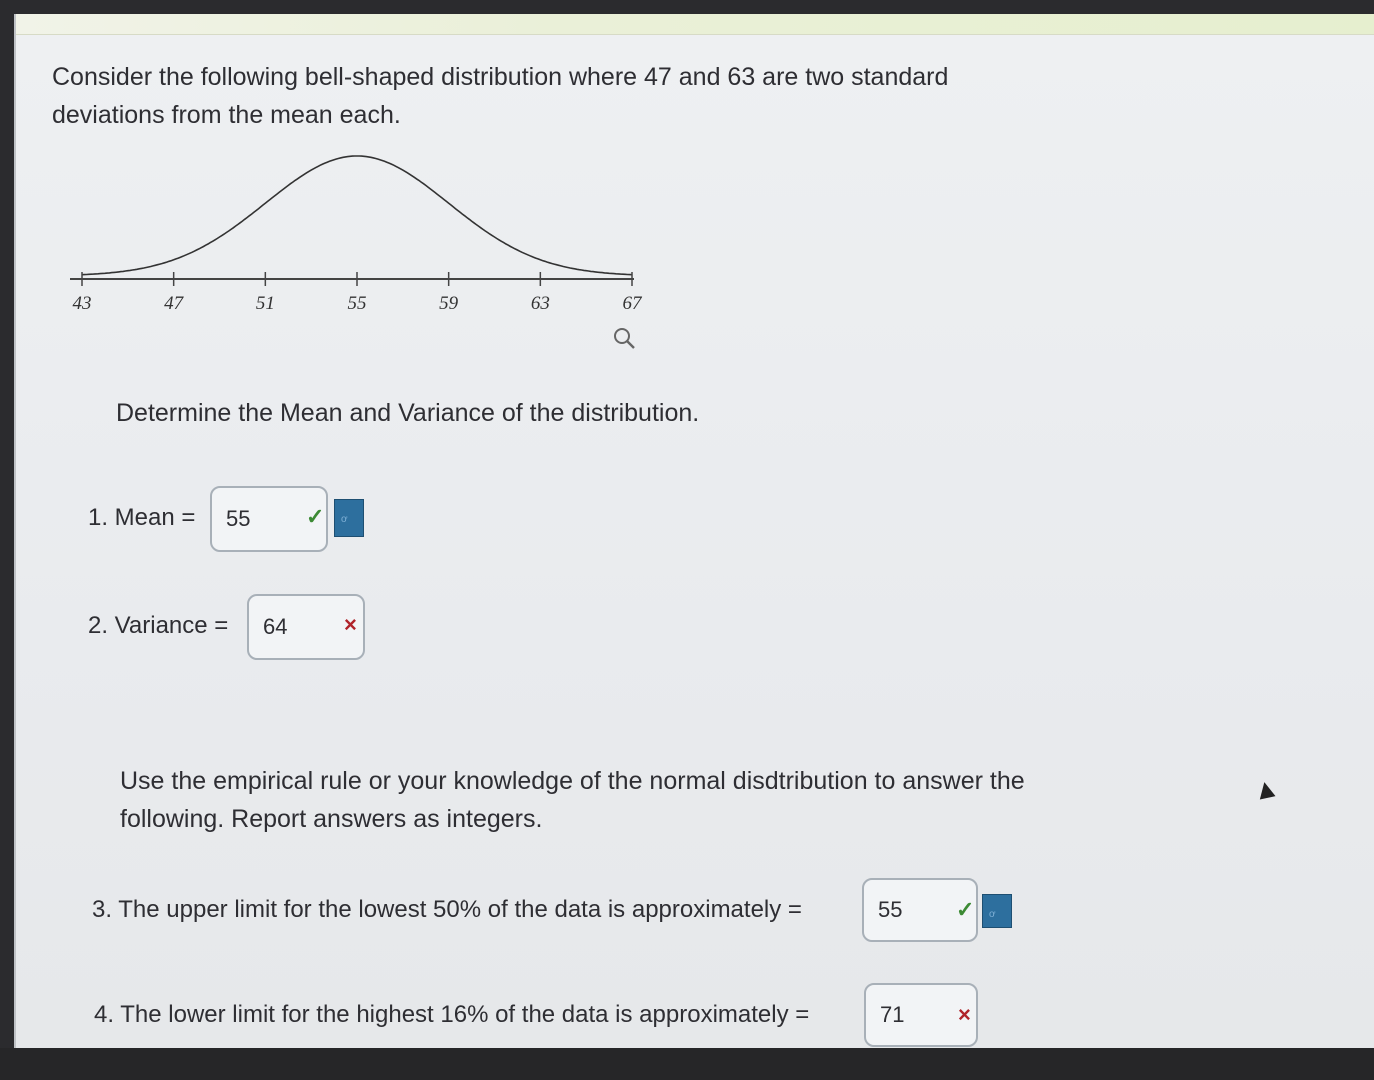 This screenshot has height=1080, width=1374. Describe the element at coordinates (890, 909) in the screenshot. I see `lowest-50-answer-value: 55` at that location.